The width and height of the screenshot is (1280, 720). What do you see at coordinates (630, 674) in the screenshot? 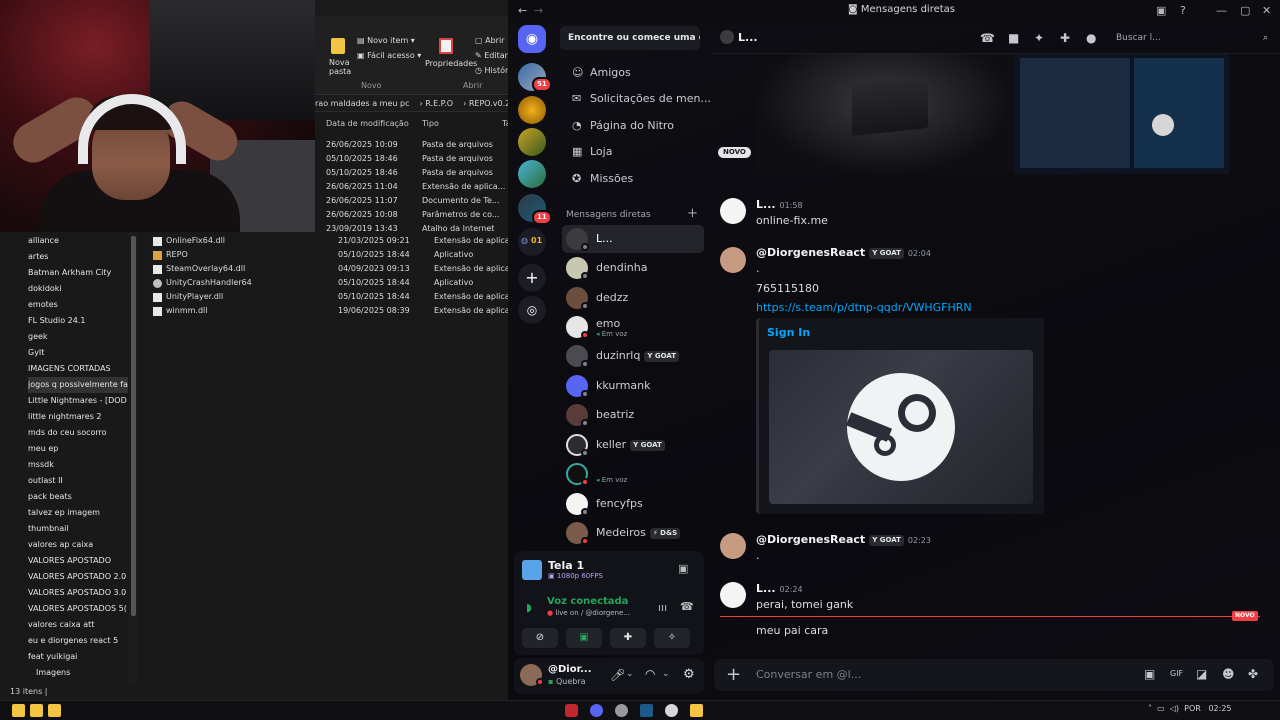
I see `chevron-down-icon: ⌄` at bounding box center [630, 674].